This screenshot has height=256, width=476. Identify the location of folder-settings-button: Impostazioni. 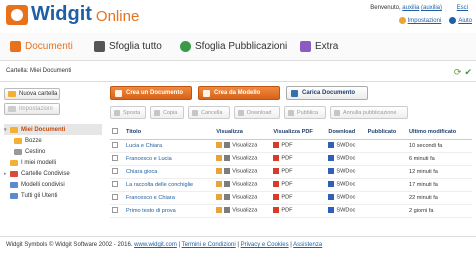
(32, 109).